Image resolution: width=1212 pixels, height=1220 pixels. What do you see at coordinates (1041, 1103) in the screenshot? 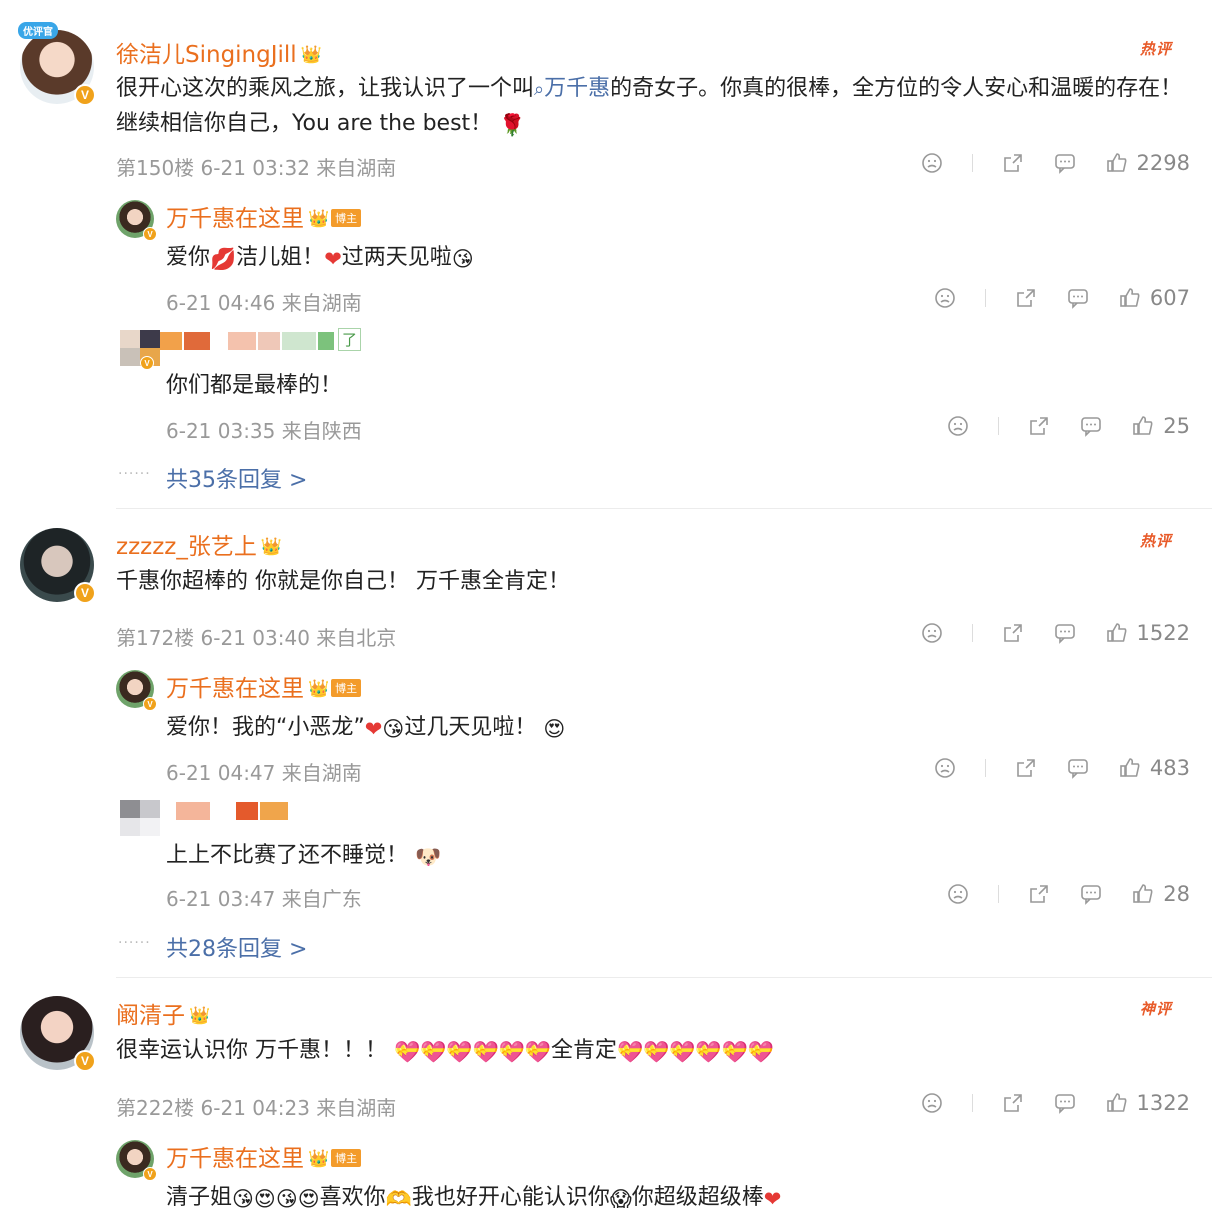
I see `comment-actions: 1322` at bounding box center [1041, 1103].